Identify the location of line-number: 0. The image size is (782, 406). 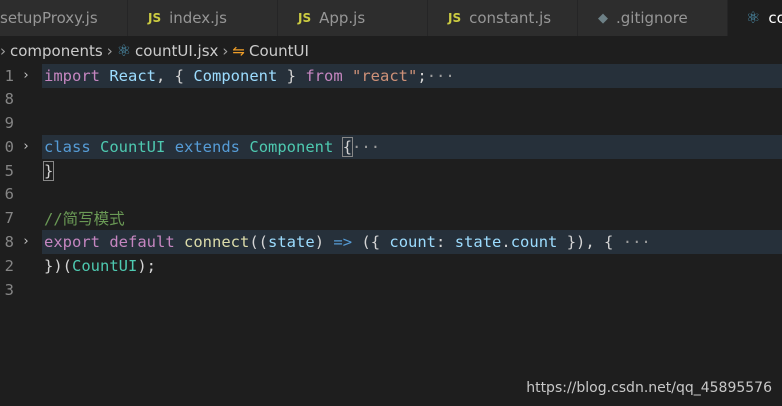
(9, 146).